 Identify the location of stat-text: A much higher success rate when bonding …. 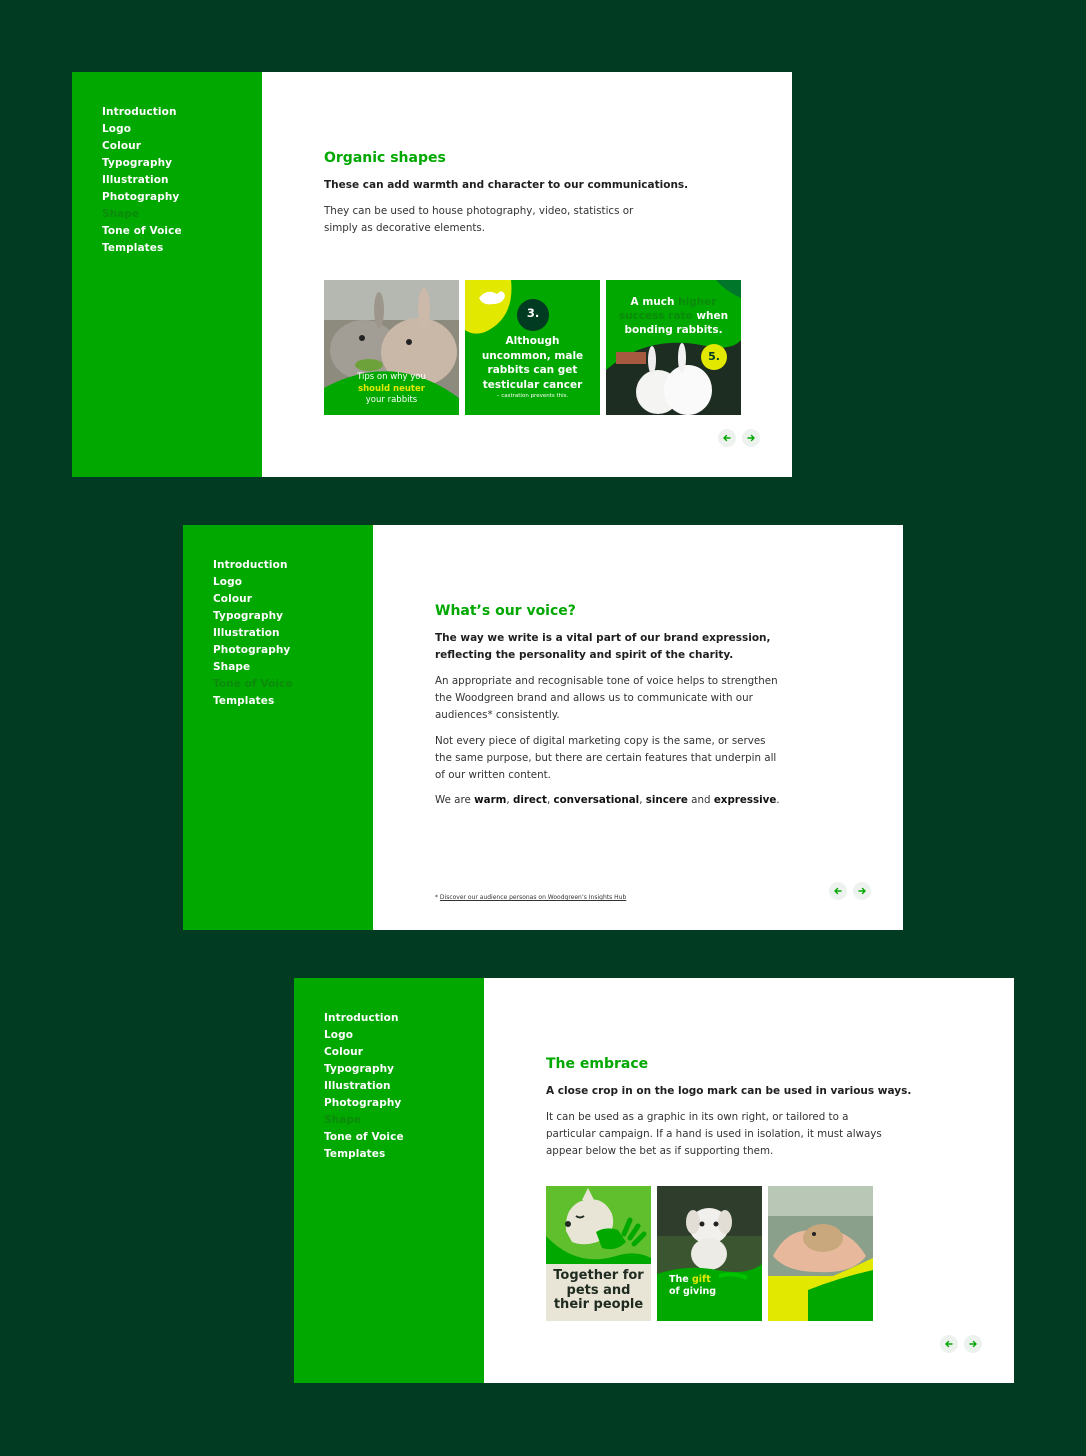
(673, 316).